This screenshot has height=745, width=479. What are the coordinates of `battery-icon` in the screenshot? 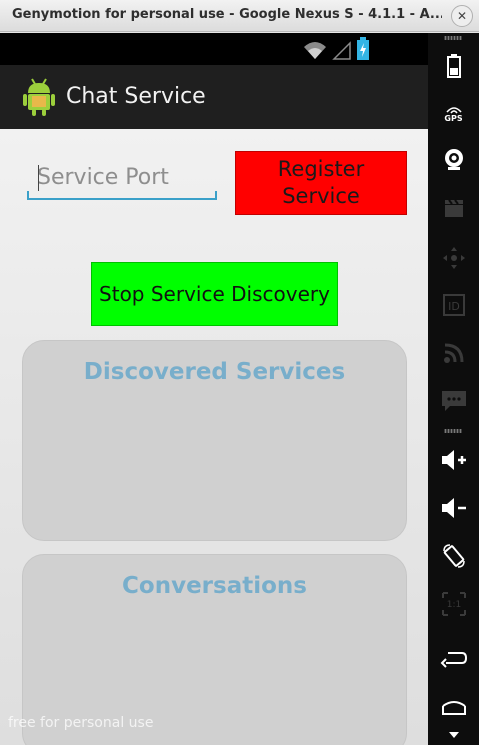 It's located at (453, 66).